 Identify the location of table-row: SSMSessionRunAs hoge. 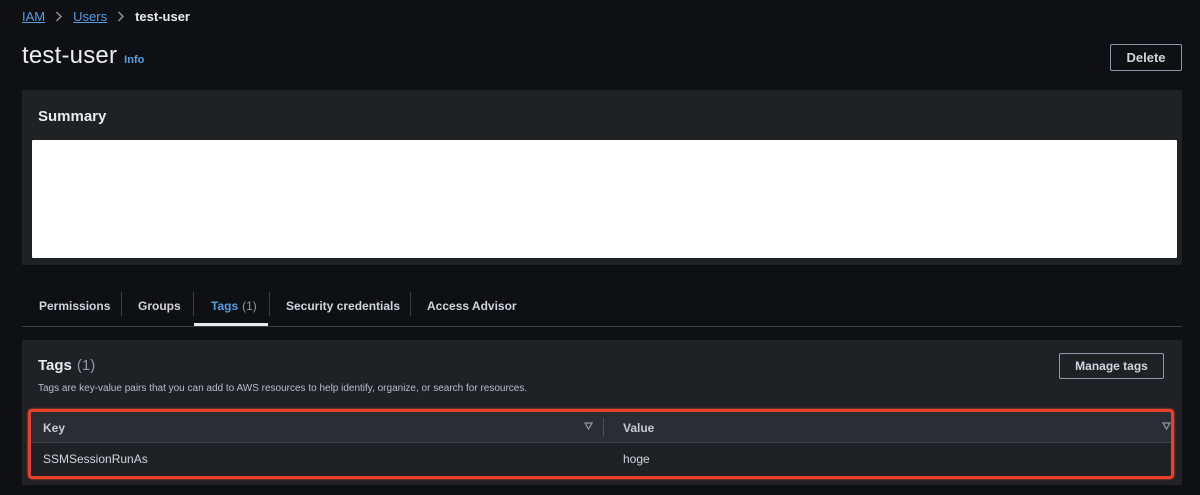
(601, 459).